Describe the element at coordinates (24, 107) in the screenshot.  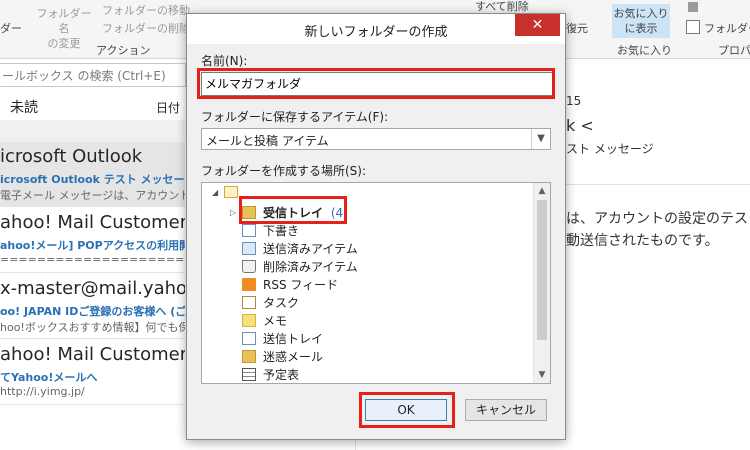
I see `unread-filter: 未読` at that location.